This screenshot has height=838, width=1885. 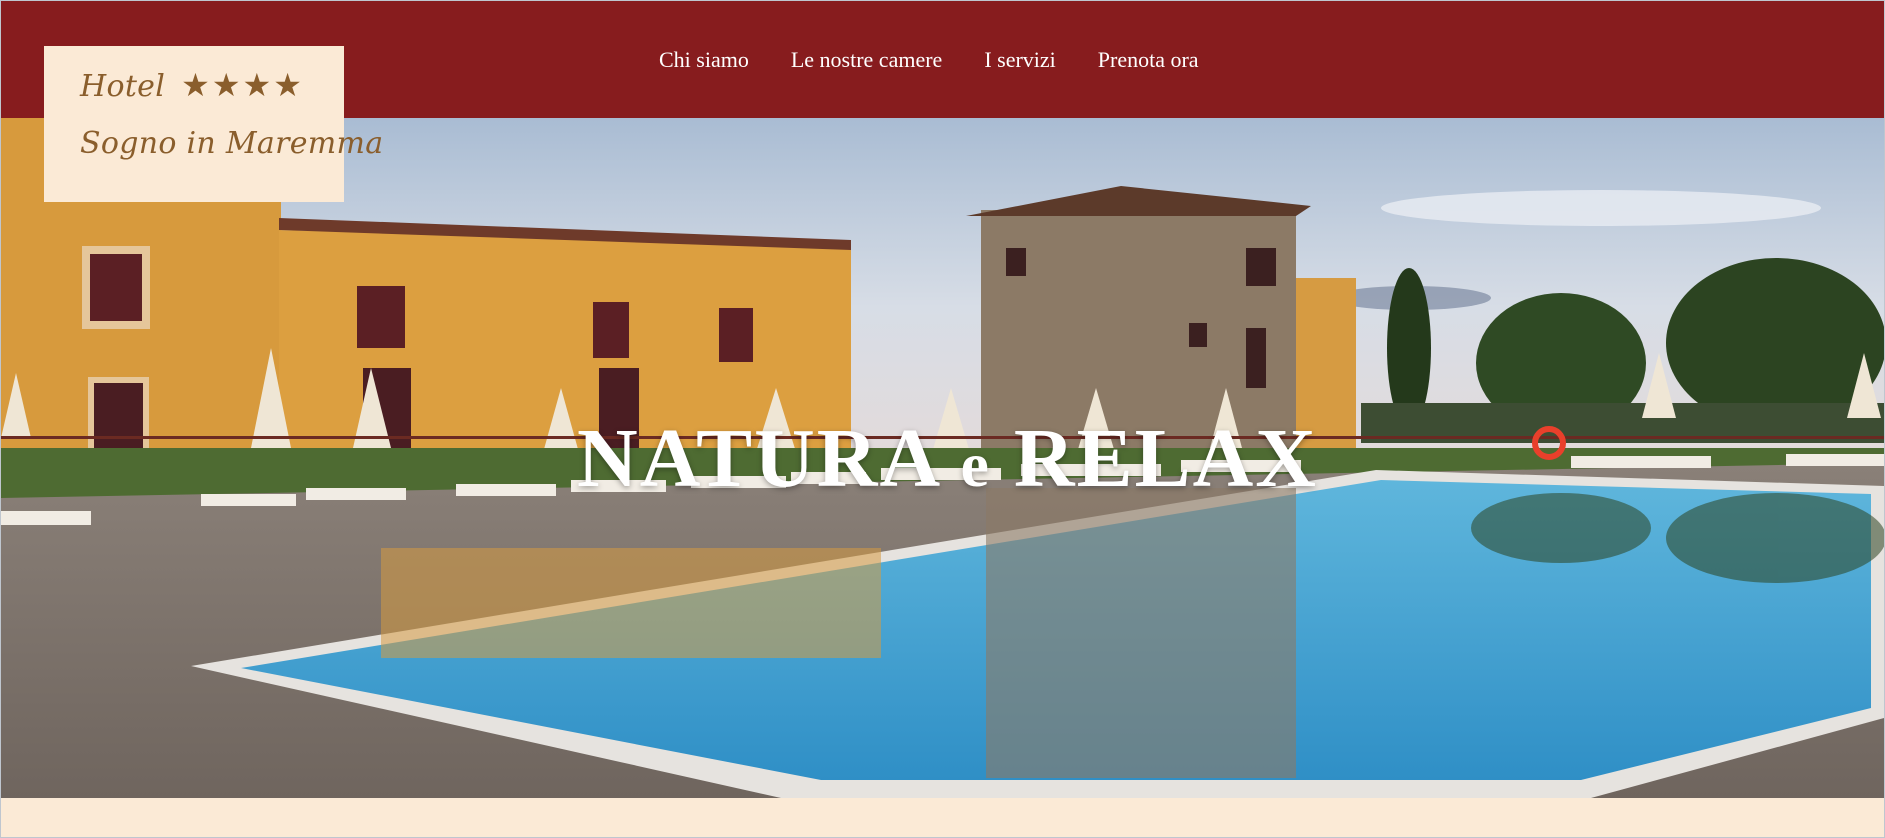 I want to click on logo-line-hotel: Hotel ★★★★, so click(x=192, y=85).